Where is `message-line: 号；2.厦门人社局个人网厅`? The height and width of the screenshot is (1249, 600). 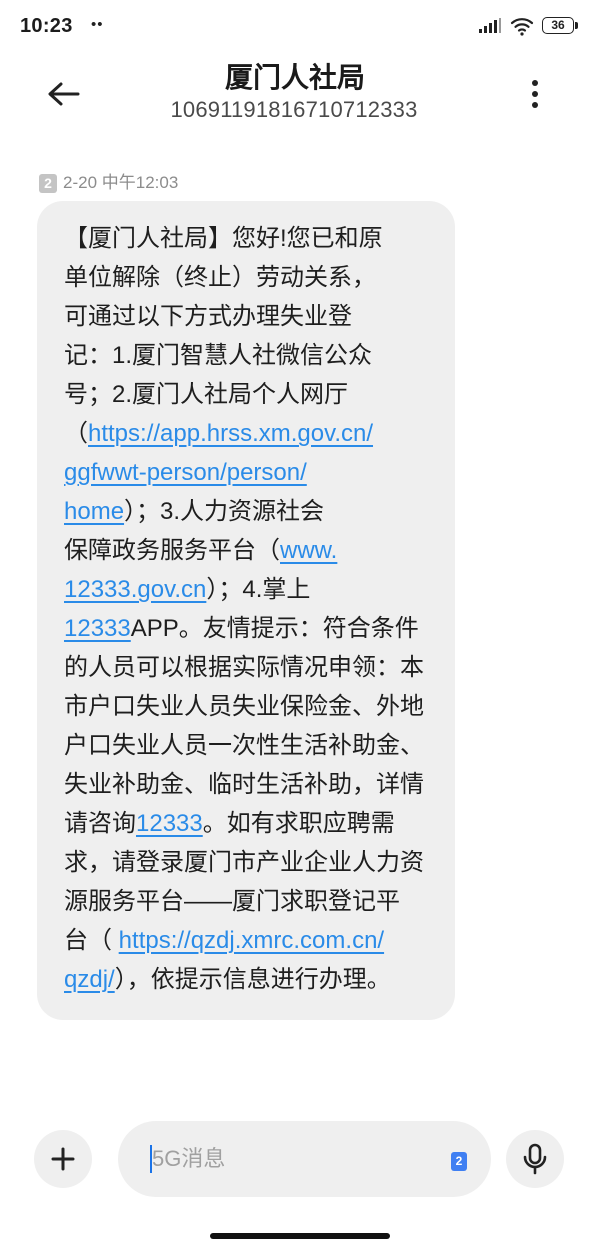
message-line: 号；2.厦门人社局个人网厅 is located at coordinates (250, 394).